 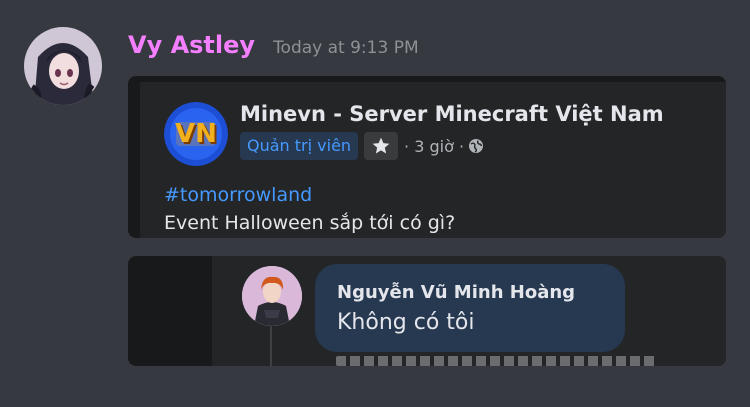 I want to click on message-timestamp: Today at 9:13 PM, so click(x=346, y=48).